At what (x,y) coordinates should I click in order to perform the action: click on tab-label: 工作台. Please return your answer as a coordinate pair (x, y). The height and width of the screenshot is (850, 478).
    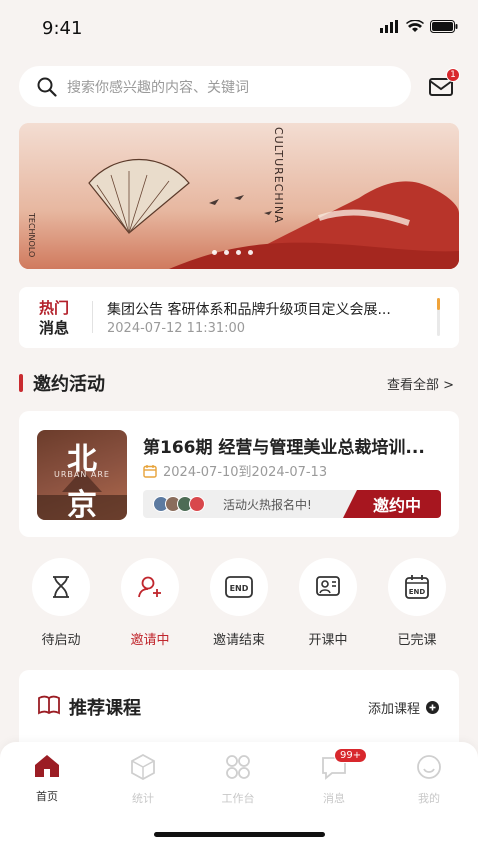
    Looking at the image, I should click on (238, 798).